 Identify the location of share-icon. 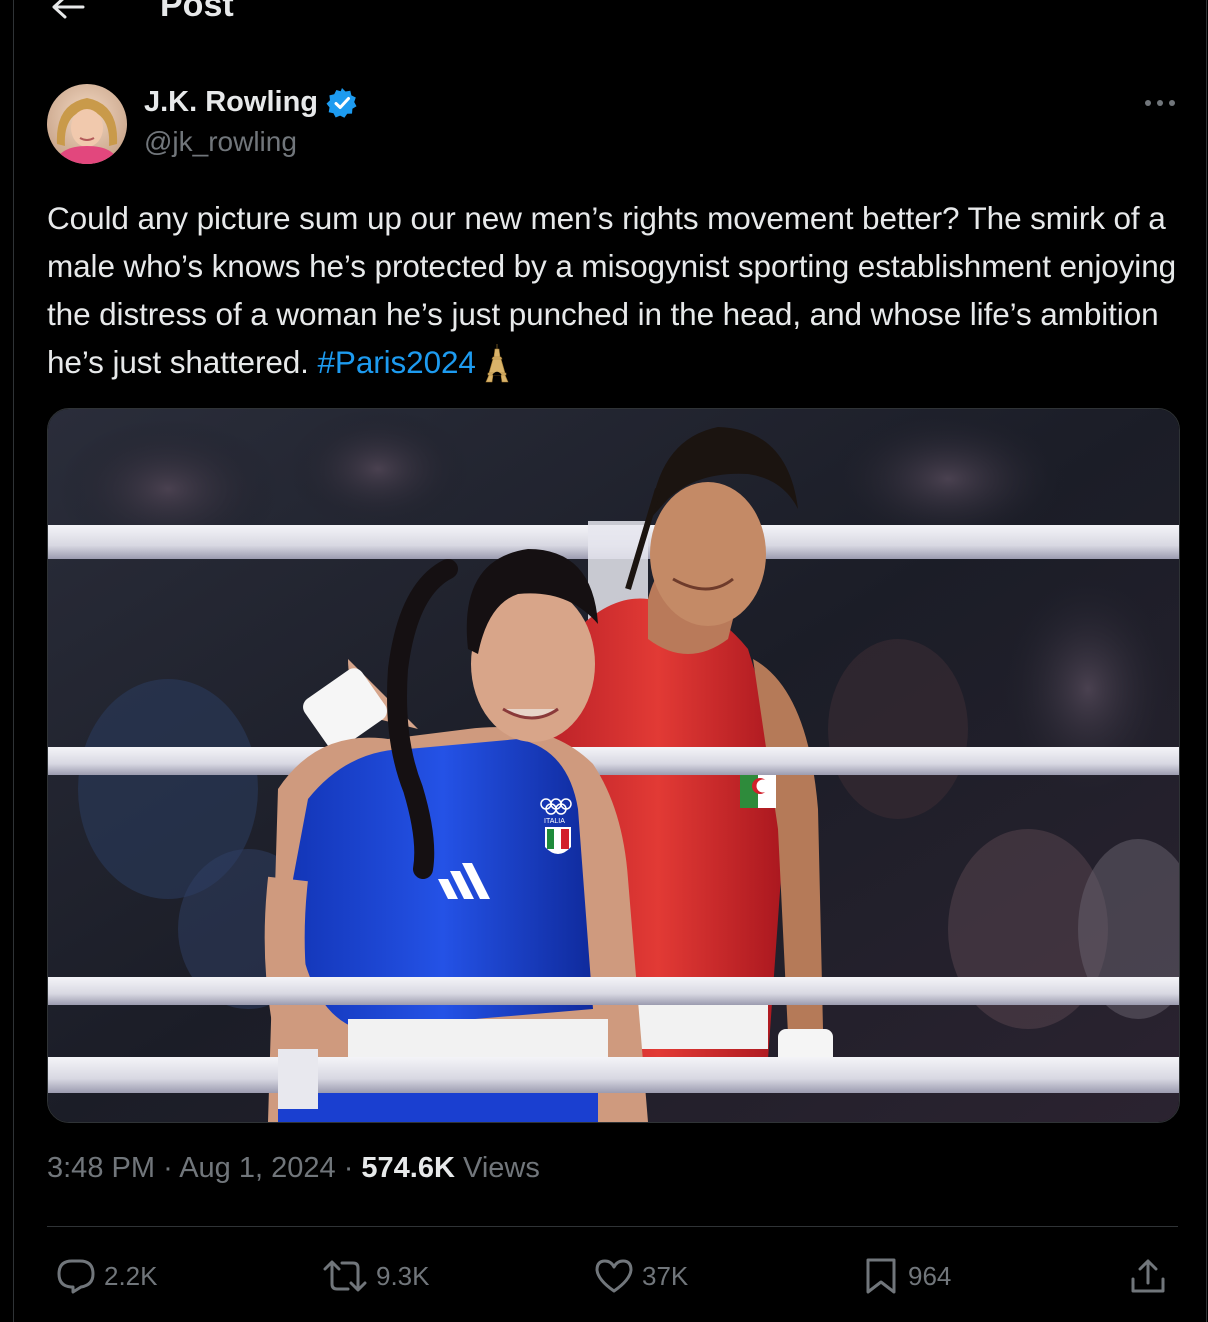
(1148, 1276).